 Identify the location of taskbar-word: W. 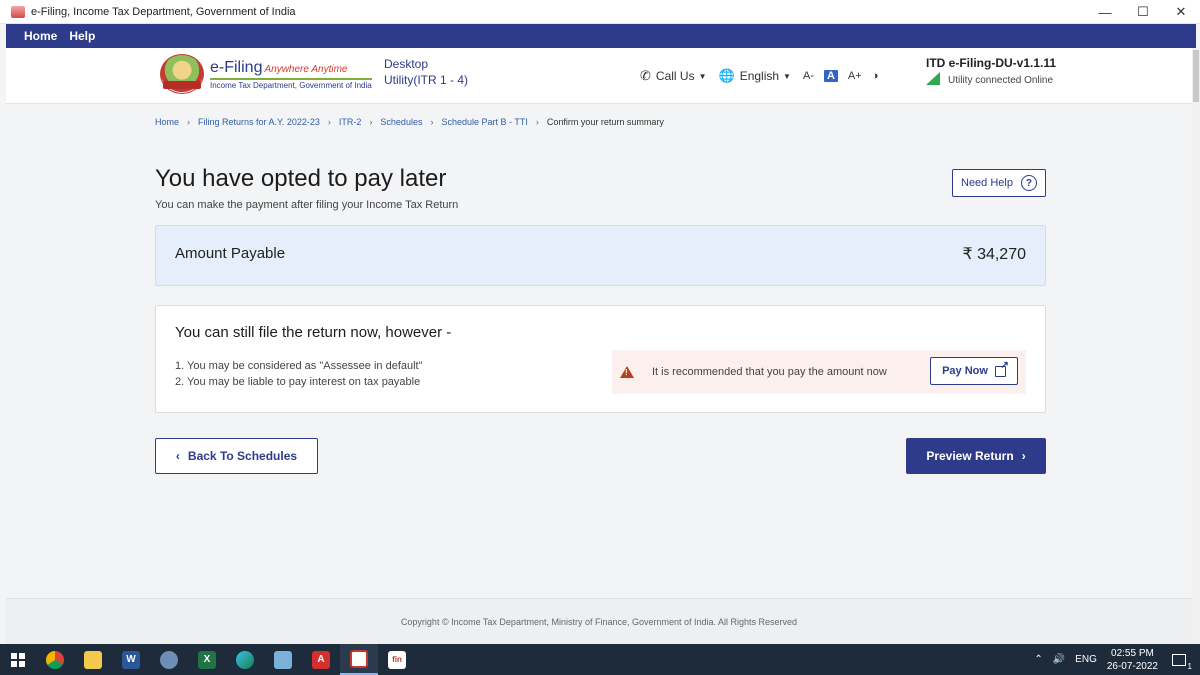
(131, 659).